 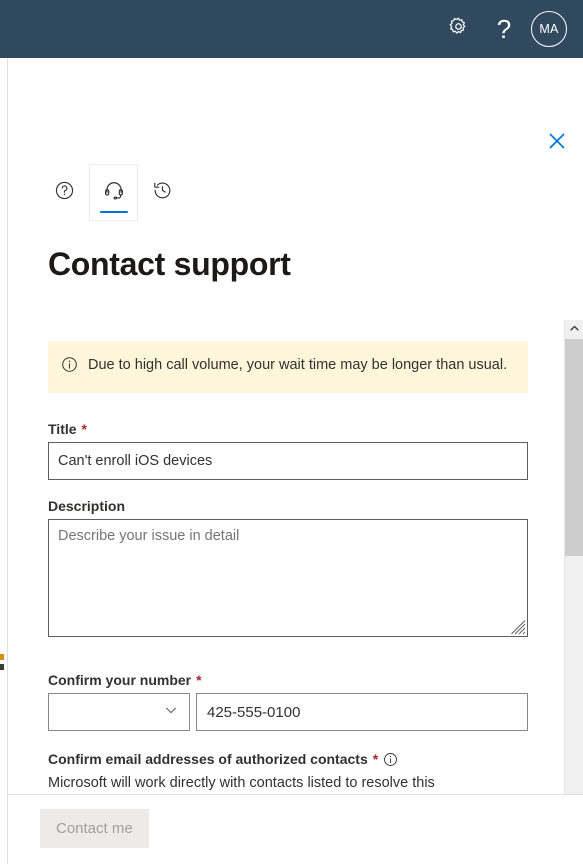 What do you see at coordinates (362, 712) in the screenshot?
I see `phone-number-input` at bounding box center [362, 712].